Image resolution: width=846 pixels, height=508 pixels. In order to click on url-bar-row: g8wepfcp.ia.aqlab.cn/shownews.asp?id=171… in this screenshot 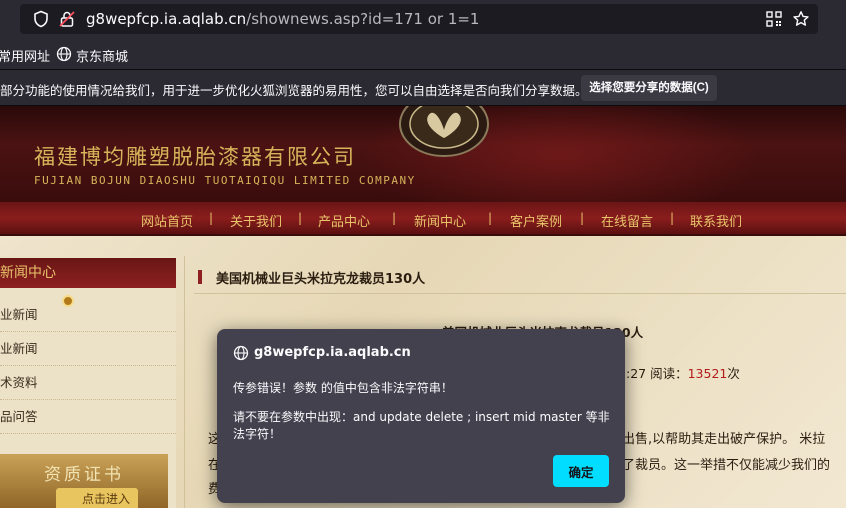, I will do `click(423, 19)`.